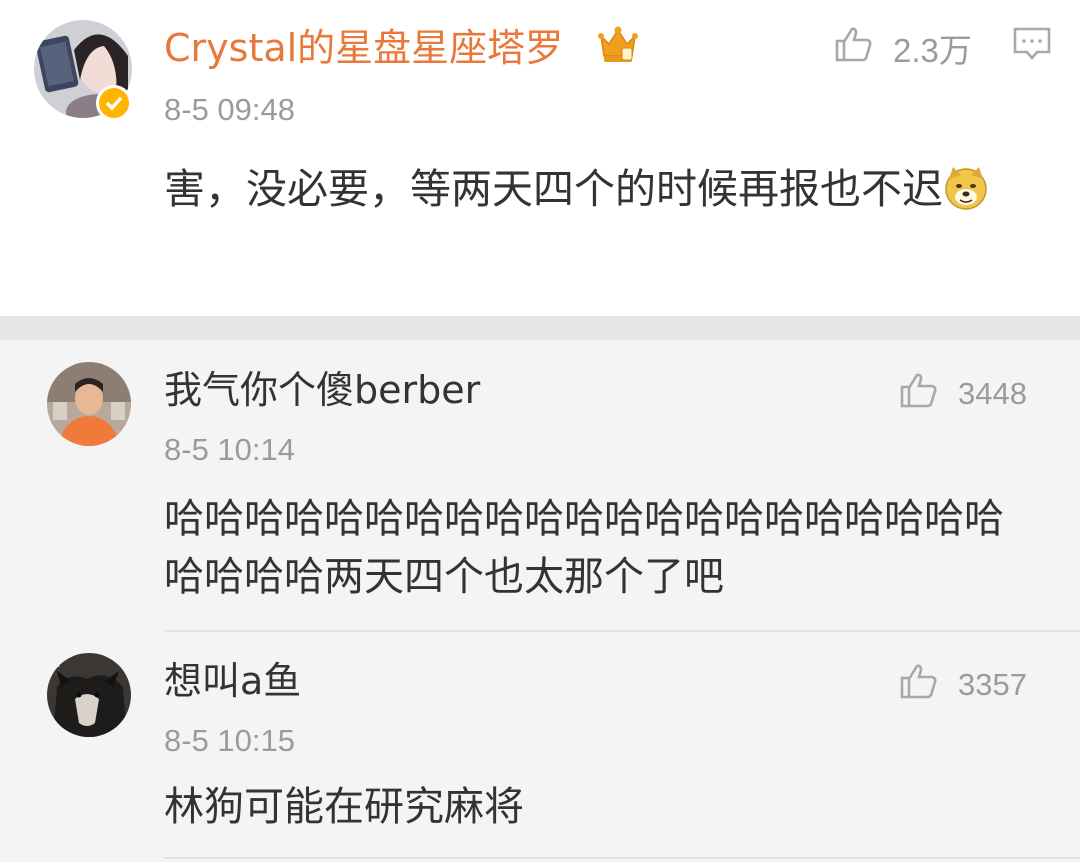 This screenshot has width=1080, height=862. What do you see at coordinates (604, 189) in the screenshot?
I see `comment-text: 害，没必要，等两天四个的时候再报也不迟` at bounding box center [604, 189].